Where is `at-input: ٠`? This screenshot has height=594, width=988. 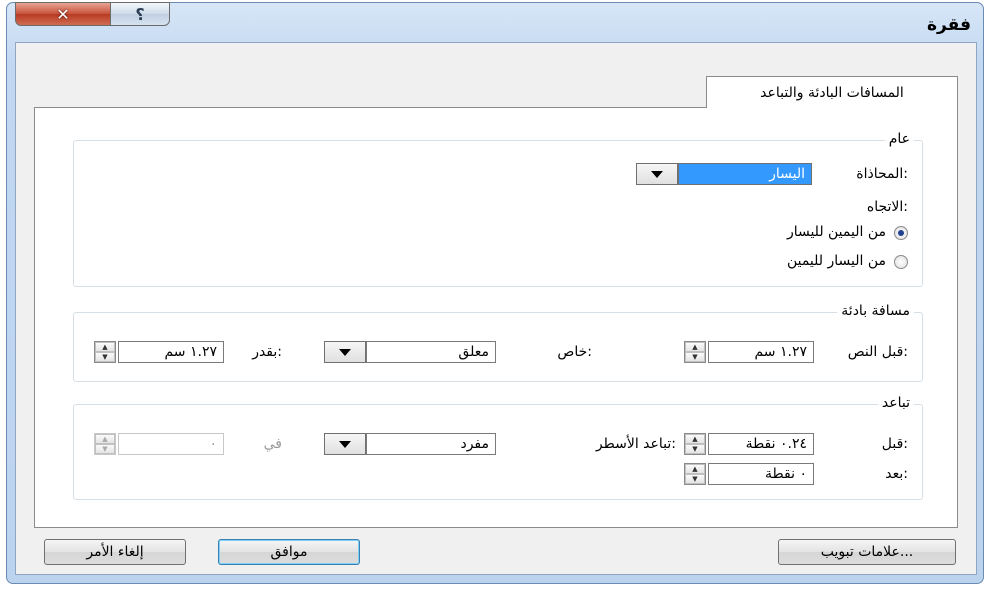 at-input: ٠ is located at coordinates (171, 444).